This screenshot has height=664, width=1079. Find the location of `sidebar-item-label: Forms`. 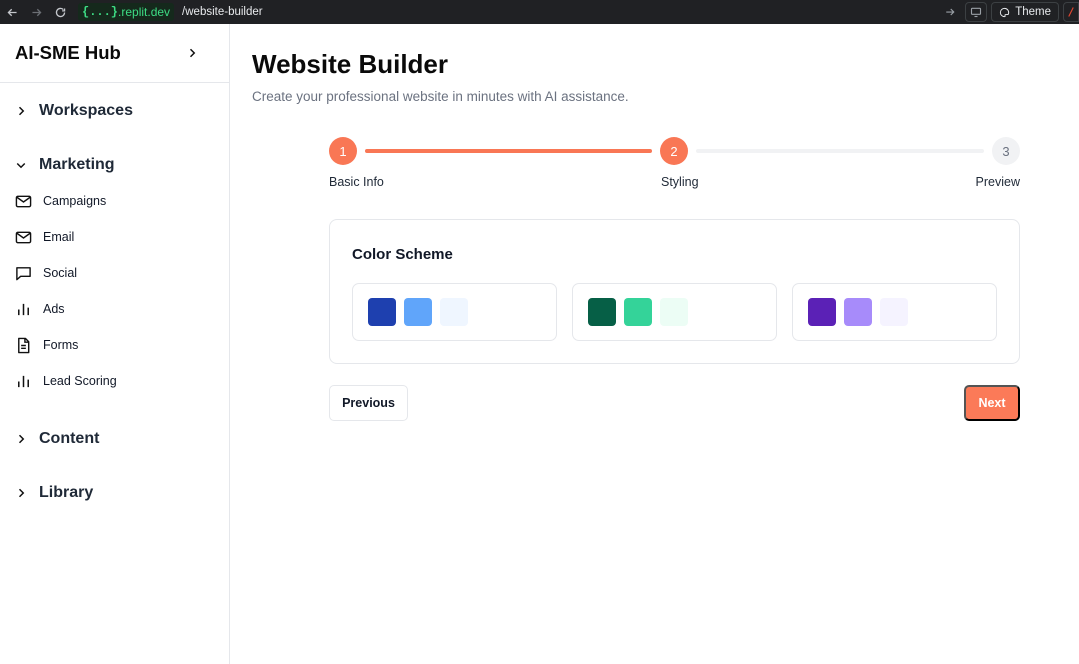

sidebar-item-label: Forms is located at coordinates (61, 345).